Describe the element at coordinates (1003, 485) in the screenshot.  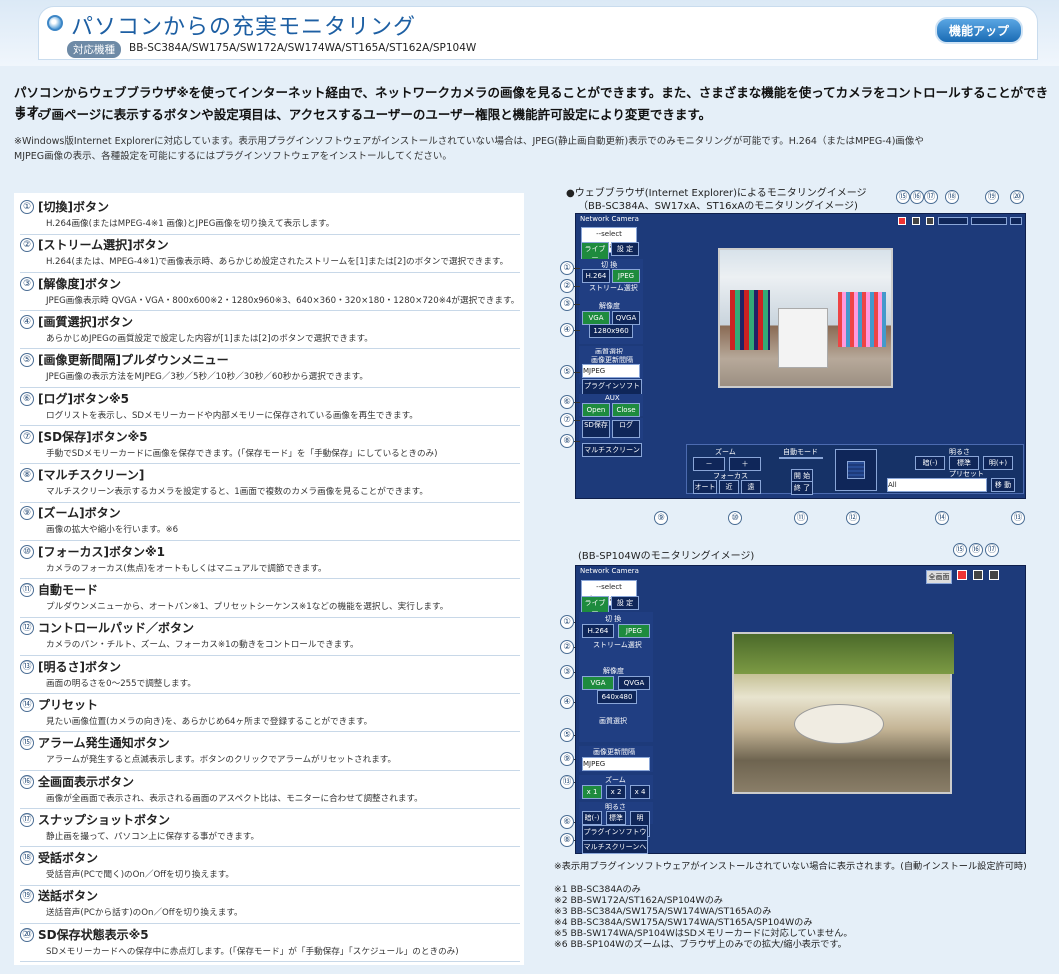
I see `screen1-preset-go: 移 動` at that location.